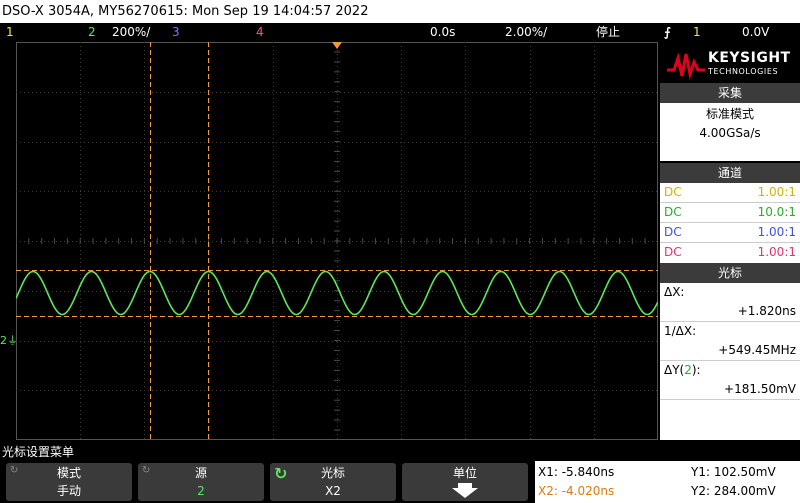  Describe the element at coordinates (730, 173) in the screenshot. I see `channel-header: 通道` at that location.